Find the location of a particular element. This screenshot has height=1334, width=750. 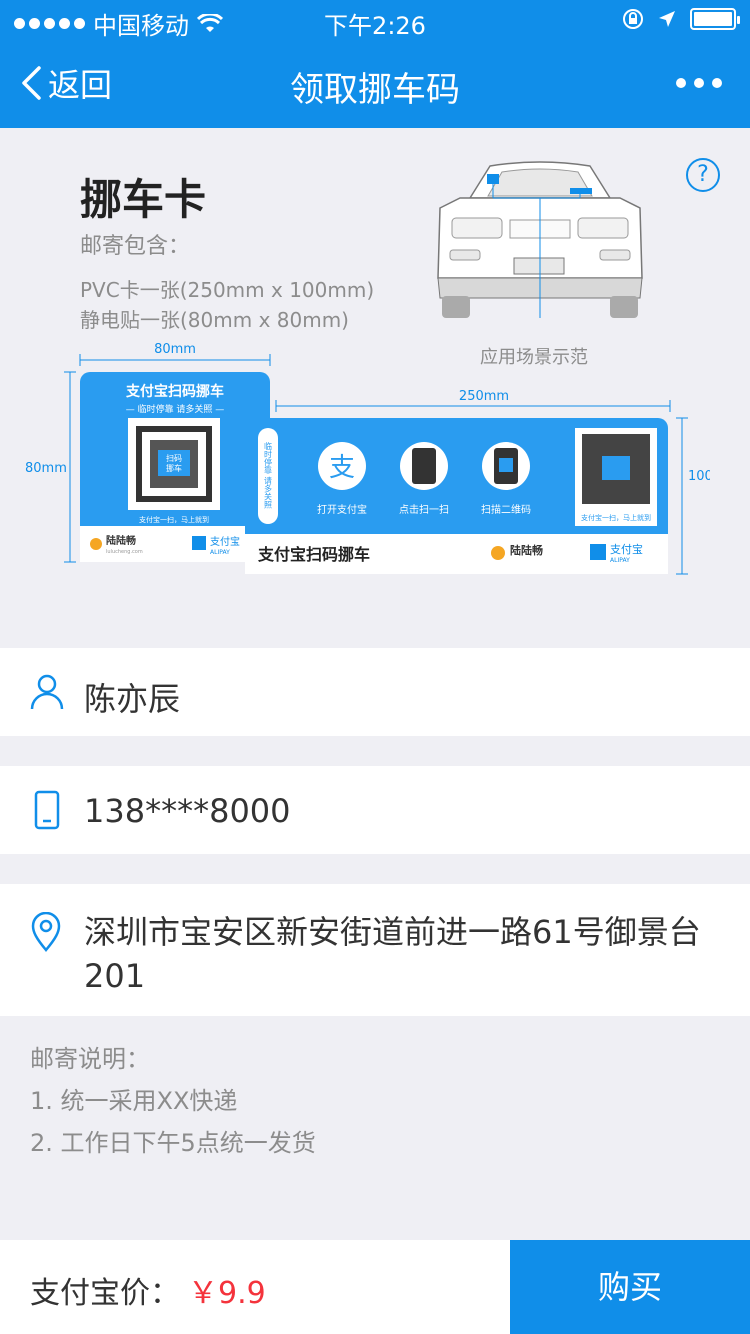

shipping-notes: 邮寄说明： 1. 统一采用XX快递 2. 工作日下午5点统一发货 is located at coordinates (173, 1101).